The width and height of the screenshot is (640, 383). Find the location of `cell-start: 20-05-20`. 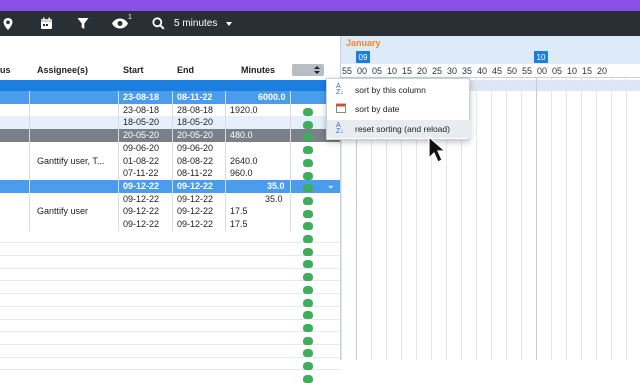

cell-start: 20-05-20 is located at coordinates (141, 135).